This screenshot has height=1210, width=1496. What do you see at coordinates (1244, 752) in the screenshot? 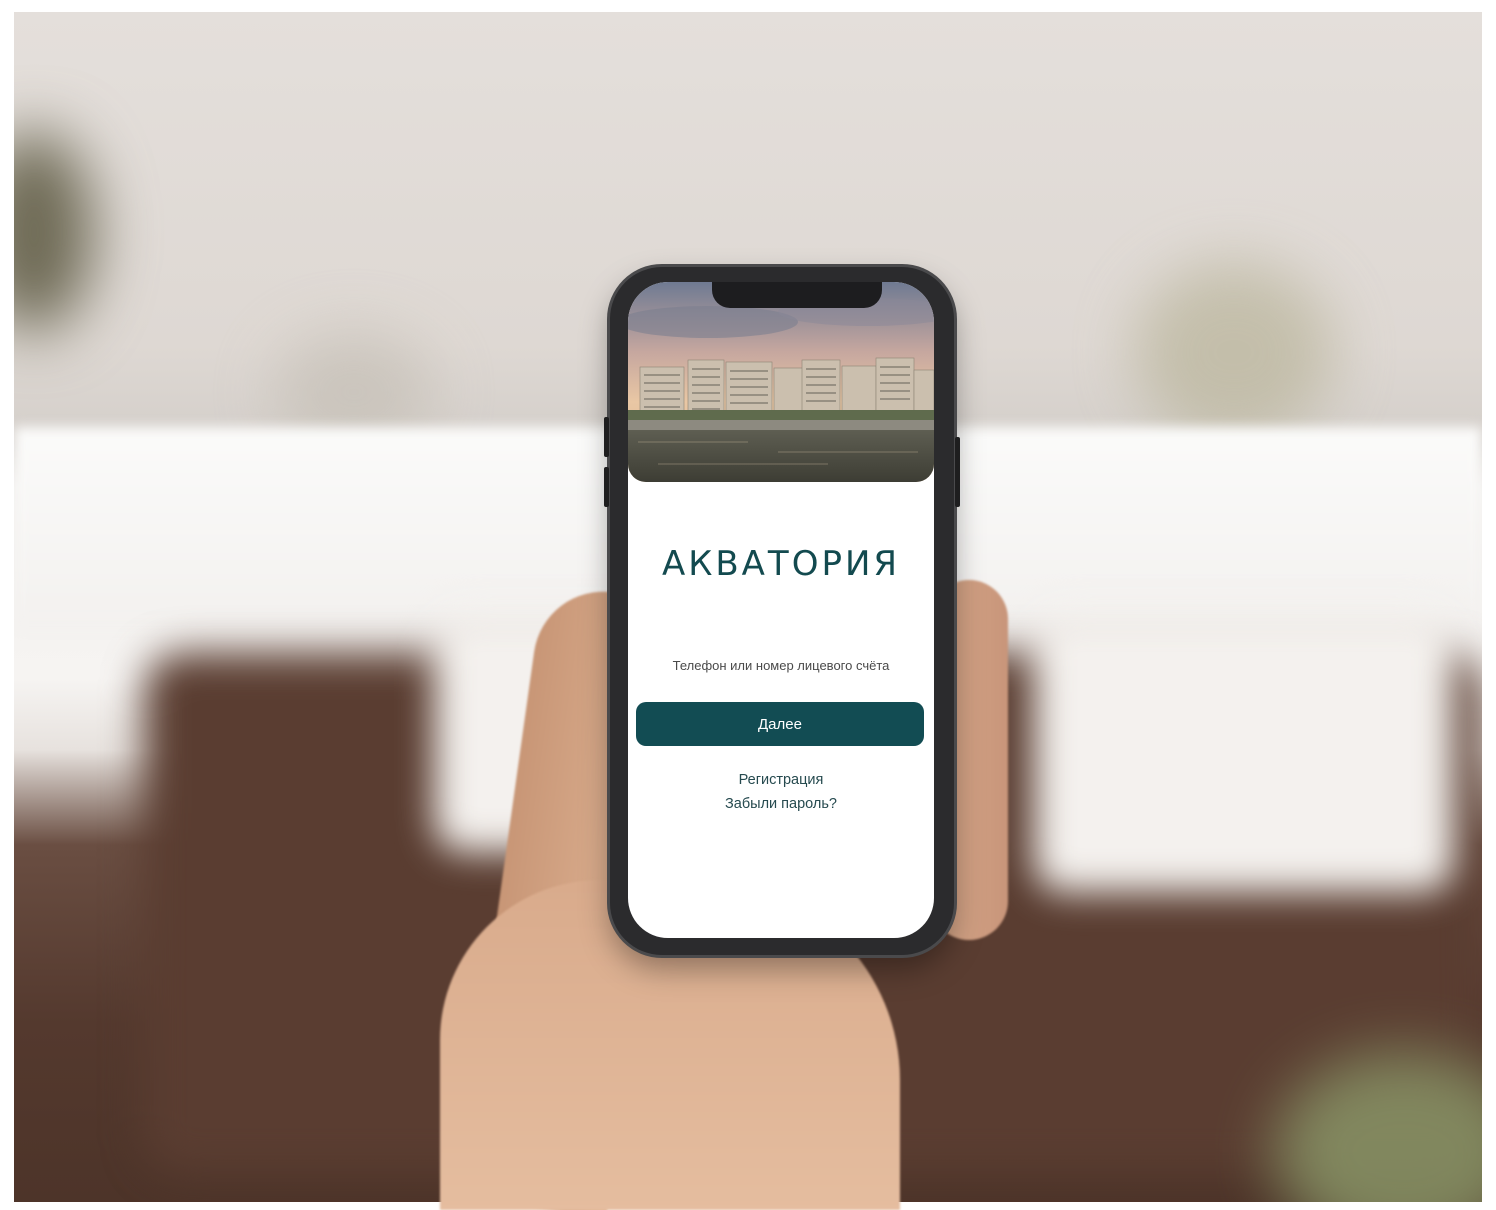
I see `pillow` at bounding box center [1244, 752].